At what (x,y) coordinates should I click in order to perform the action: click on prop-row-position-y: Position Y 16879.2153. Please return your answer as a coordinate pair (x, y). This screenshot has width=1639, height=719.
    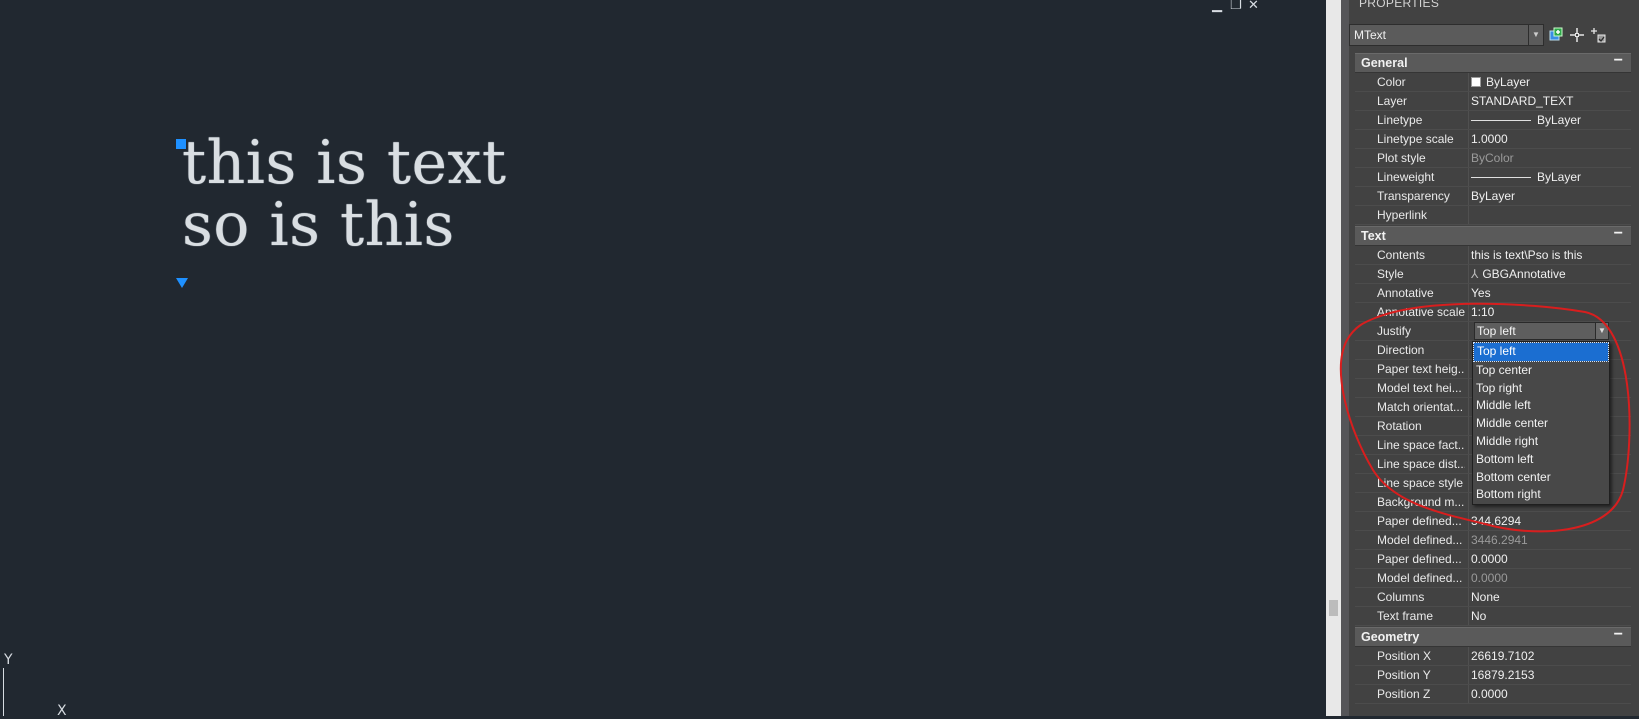
    Looking at the image, I should click on (1493, 675).